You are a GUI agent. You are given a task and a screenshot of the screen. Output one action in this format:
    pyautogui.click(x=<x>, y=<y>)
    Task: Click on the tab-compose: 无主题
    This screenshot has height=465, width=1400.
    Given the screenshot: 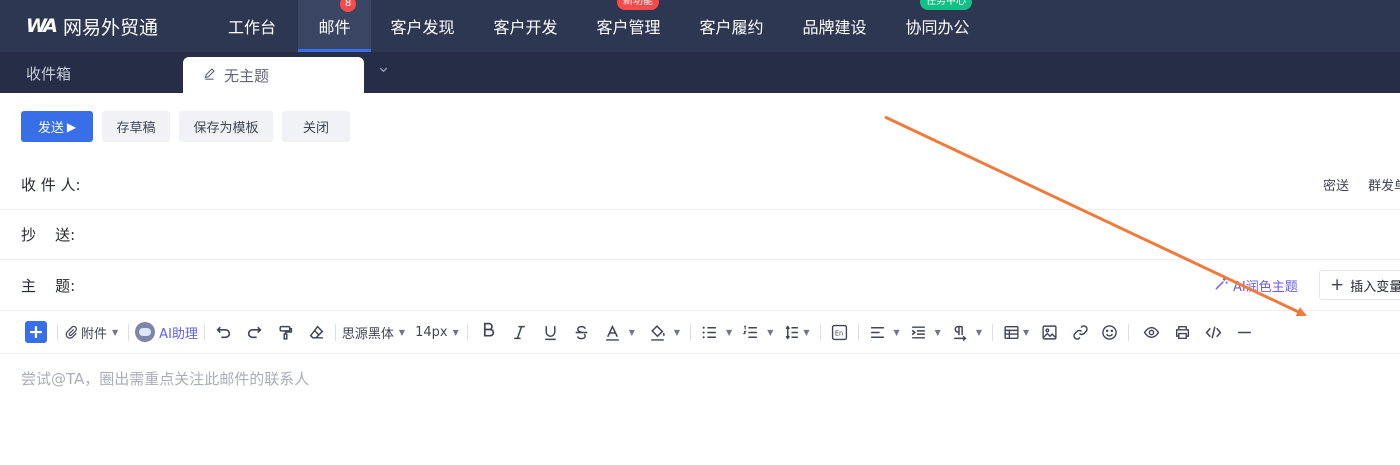 What is the action you would take?
    pyautogui.click(x=273, y=75)
    